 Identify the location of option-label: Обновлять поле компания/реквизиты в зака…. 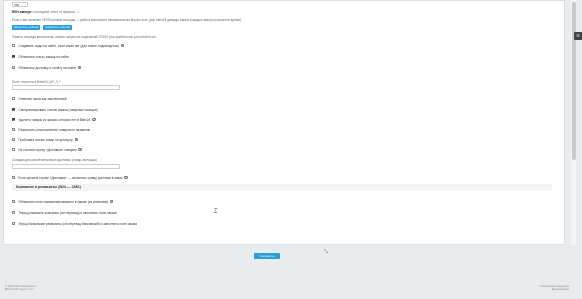
(63, 201).